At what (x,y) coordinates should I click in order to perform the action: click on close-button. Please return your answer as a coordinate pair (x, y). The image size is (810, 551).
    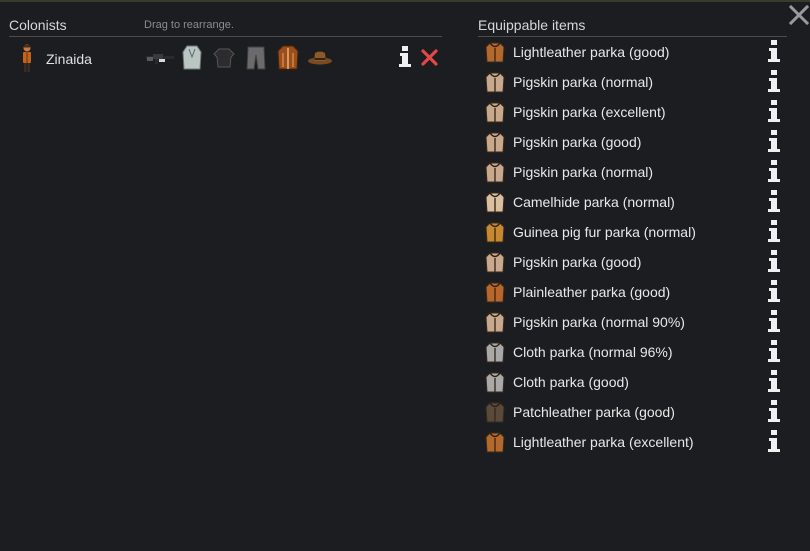
    Looking at the image, I should click on (799, 15).